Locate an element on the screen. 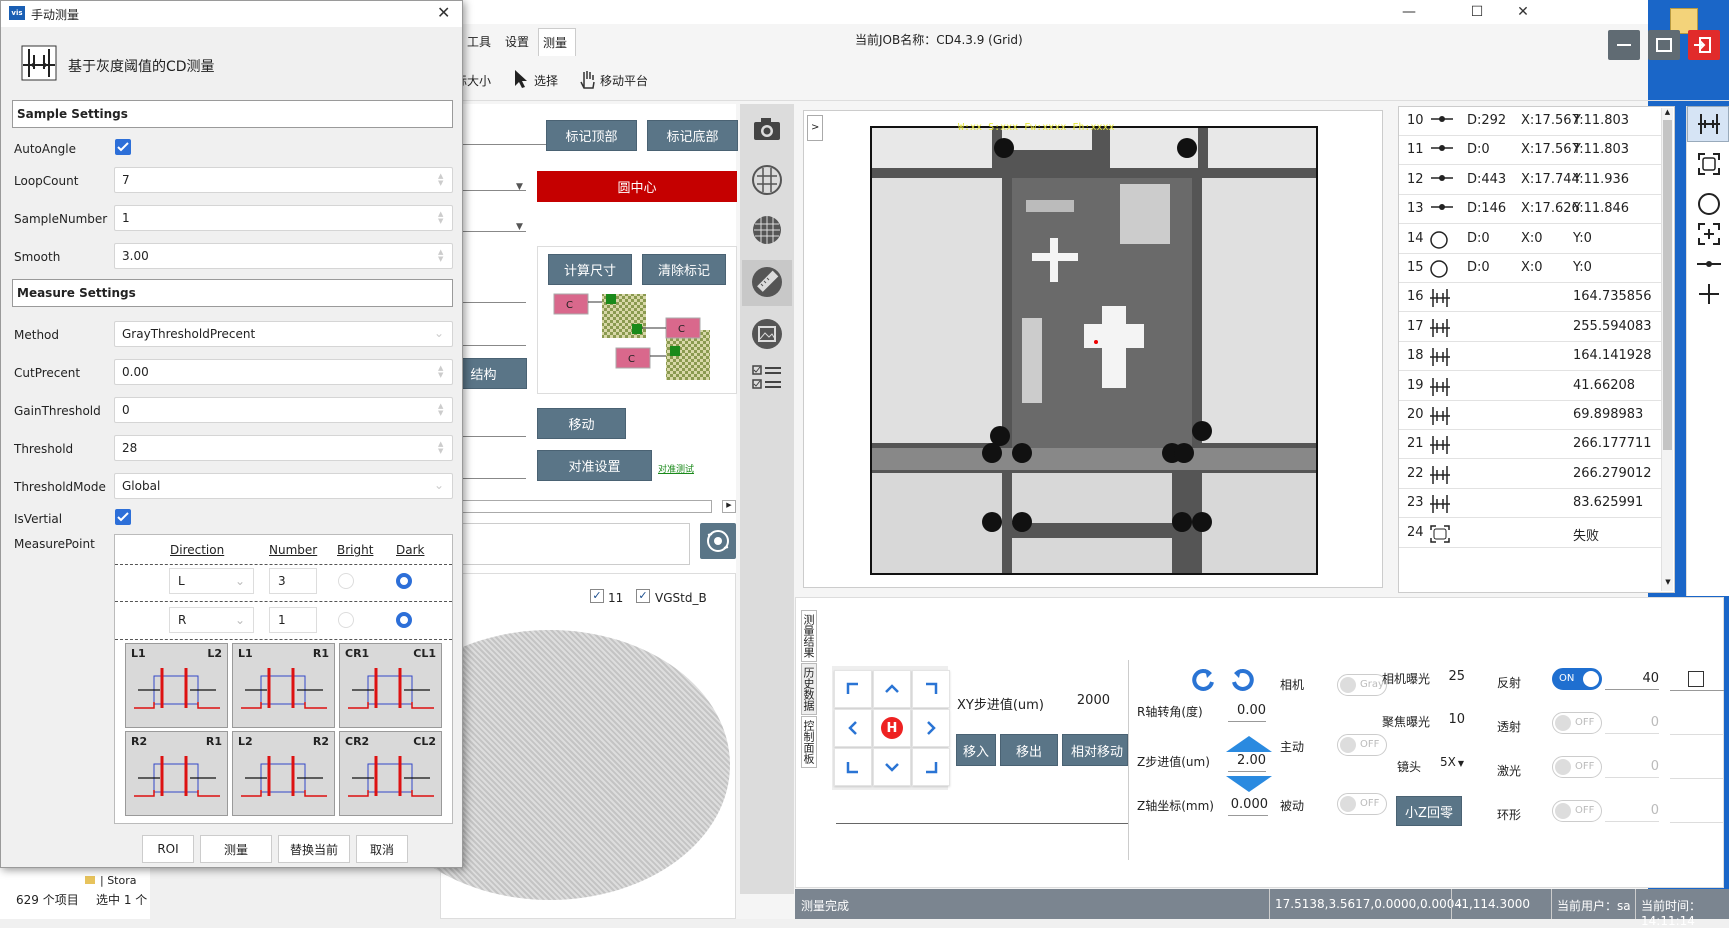 This screenshot has width=1729, height=928. move-out-button: 移出 is located at coordinates (1029, 750).